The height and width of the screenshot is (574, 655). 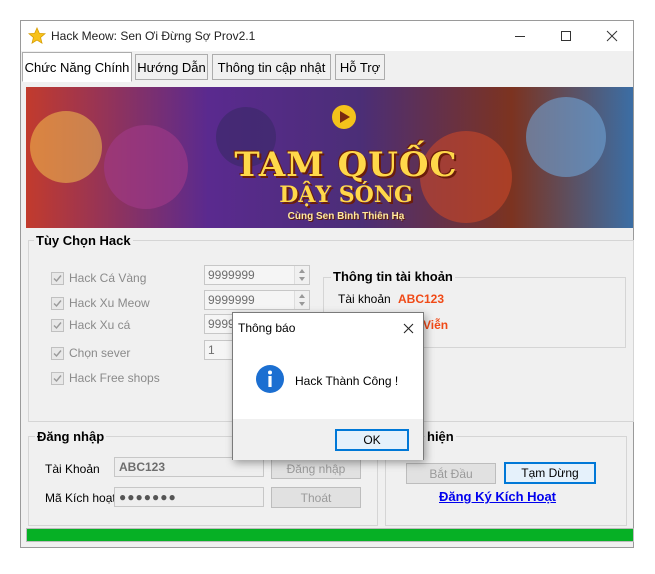 What do you see at coordinates (372, 440) in the screenshot?
I see `dialog-ok-button: OK` at bounding box center [372, 440].